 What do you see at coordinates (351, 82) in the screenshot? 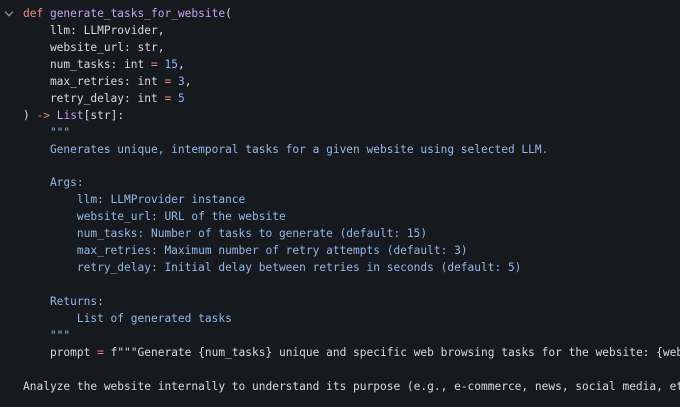
I see `code-line: max_retries: int = 3,` at bounding box center [351, 82].